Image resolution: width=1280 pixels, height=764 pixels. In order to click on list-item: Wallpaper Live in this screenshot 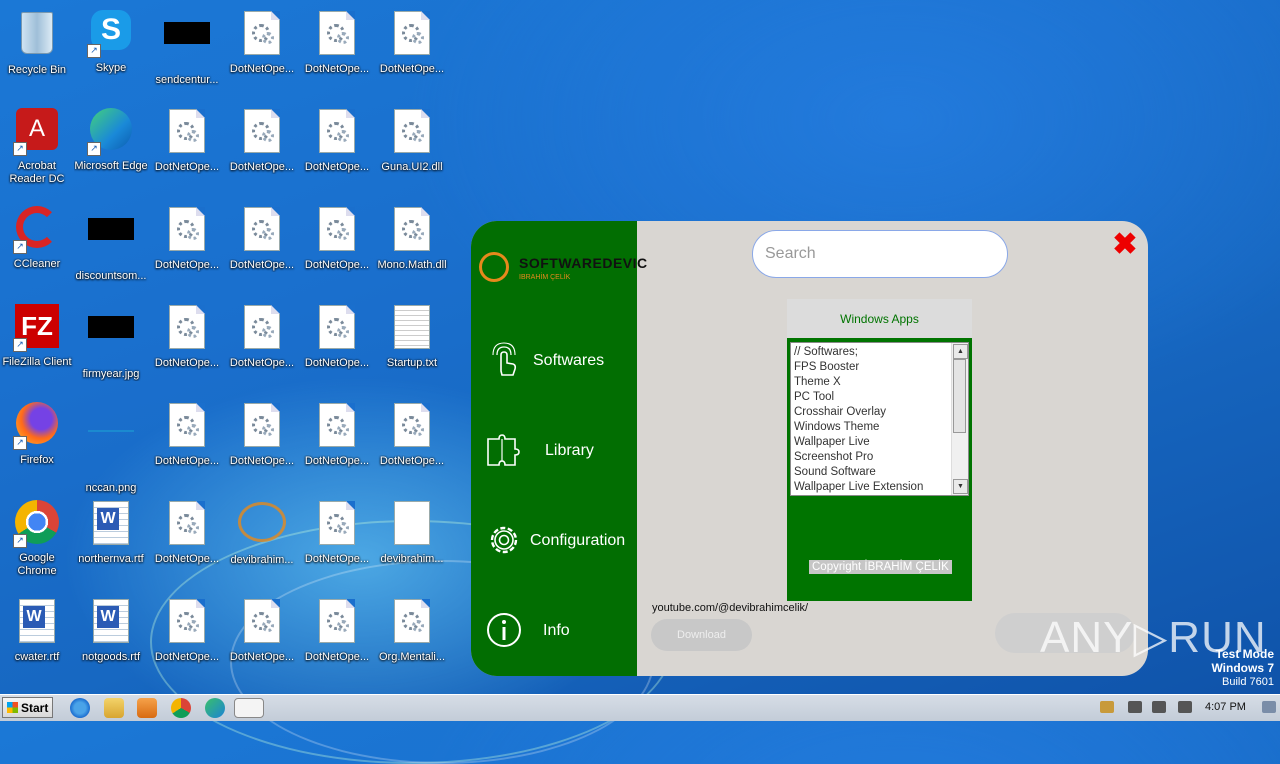, I will do `click(881, 442)`.